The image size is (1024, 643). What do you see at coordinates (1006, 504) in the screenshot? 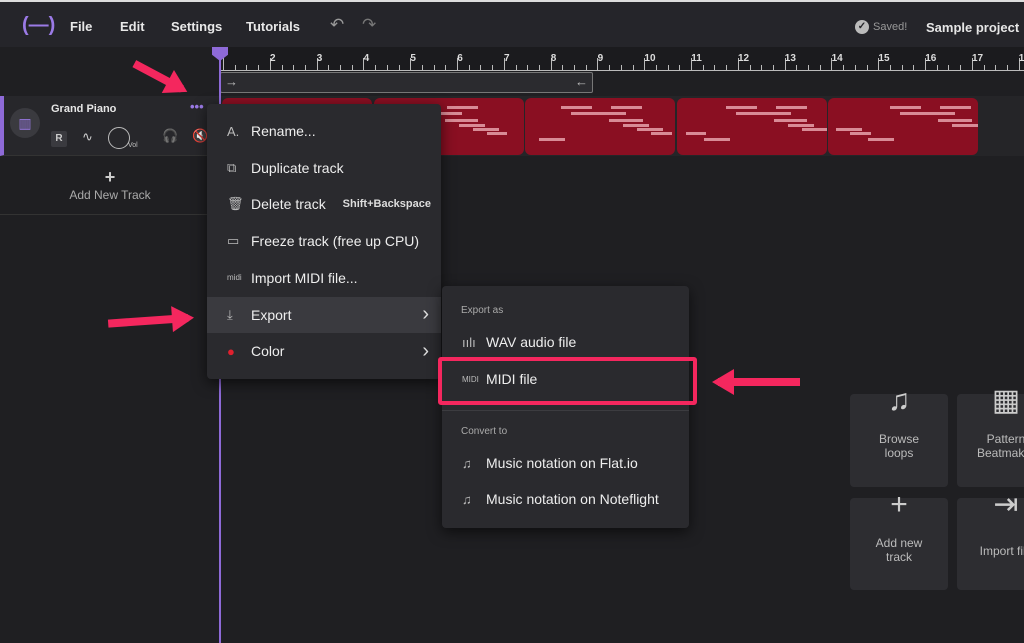
I see `import-icon: ⇥` at bounding box center [1006, 504].